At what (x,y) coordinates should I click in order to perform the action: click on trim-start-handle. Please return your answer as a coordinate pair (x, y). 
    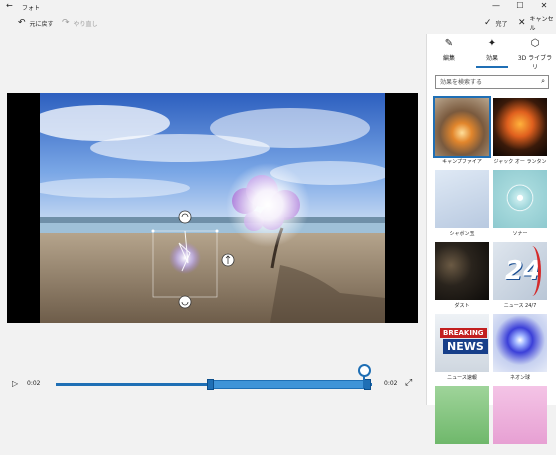
    Looking at the image, I should click on (210, 384).